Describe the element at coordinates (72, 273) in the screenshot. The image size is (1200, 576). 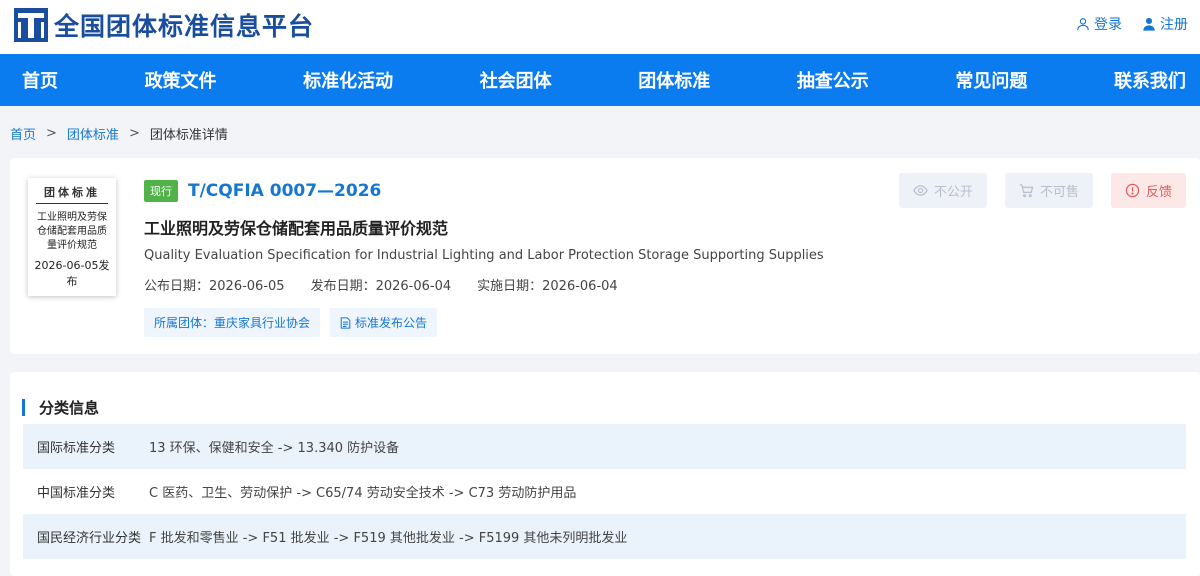
I see `thumb-date: 2026-06-05发布` at that location.